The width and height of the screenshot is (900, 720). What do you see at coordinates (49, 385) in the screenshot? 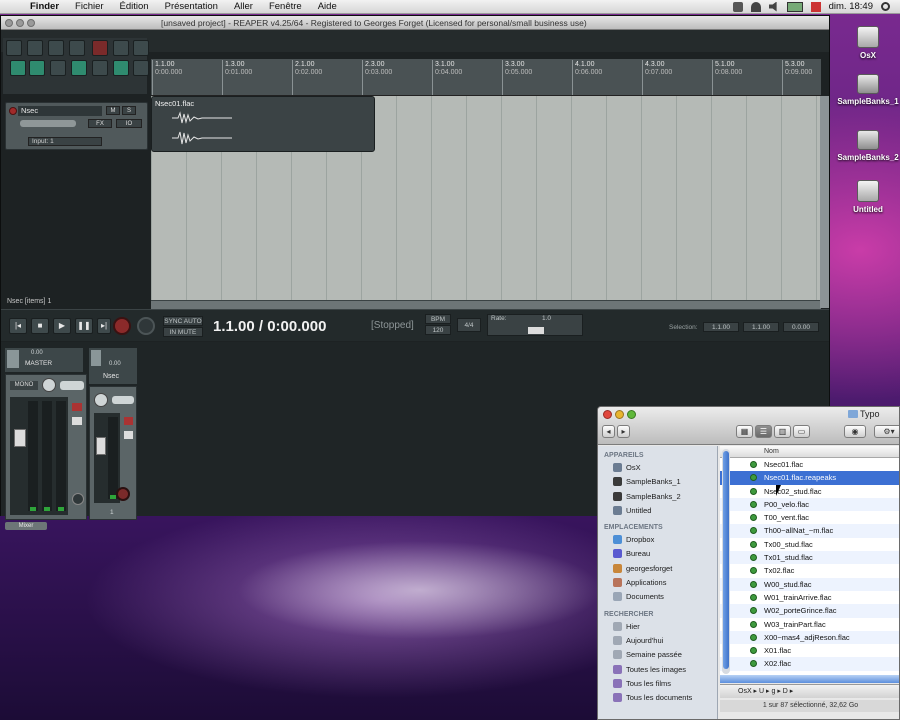
I see `master-pan-knob` at bounding box center [49, 385].